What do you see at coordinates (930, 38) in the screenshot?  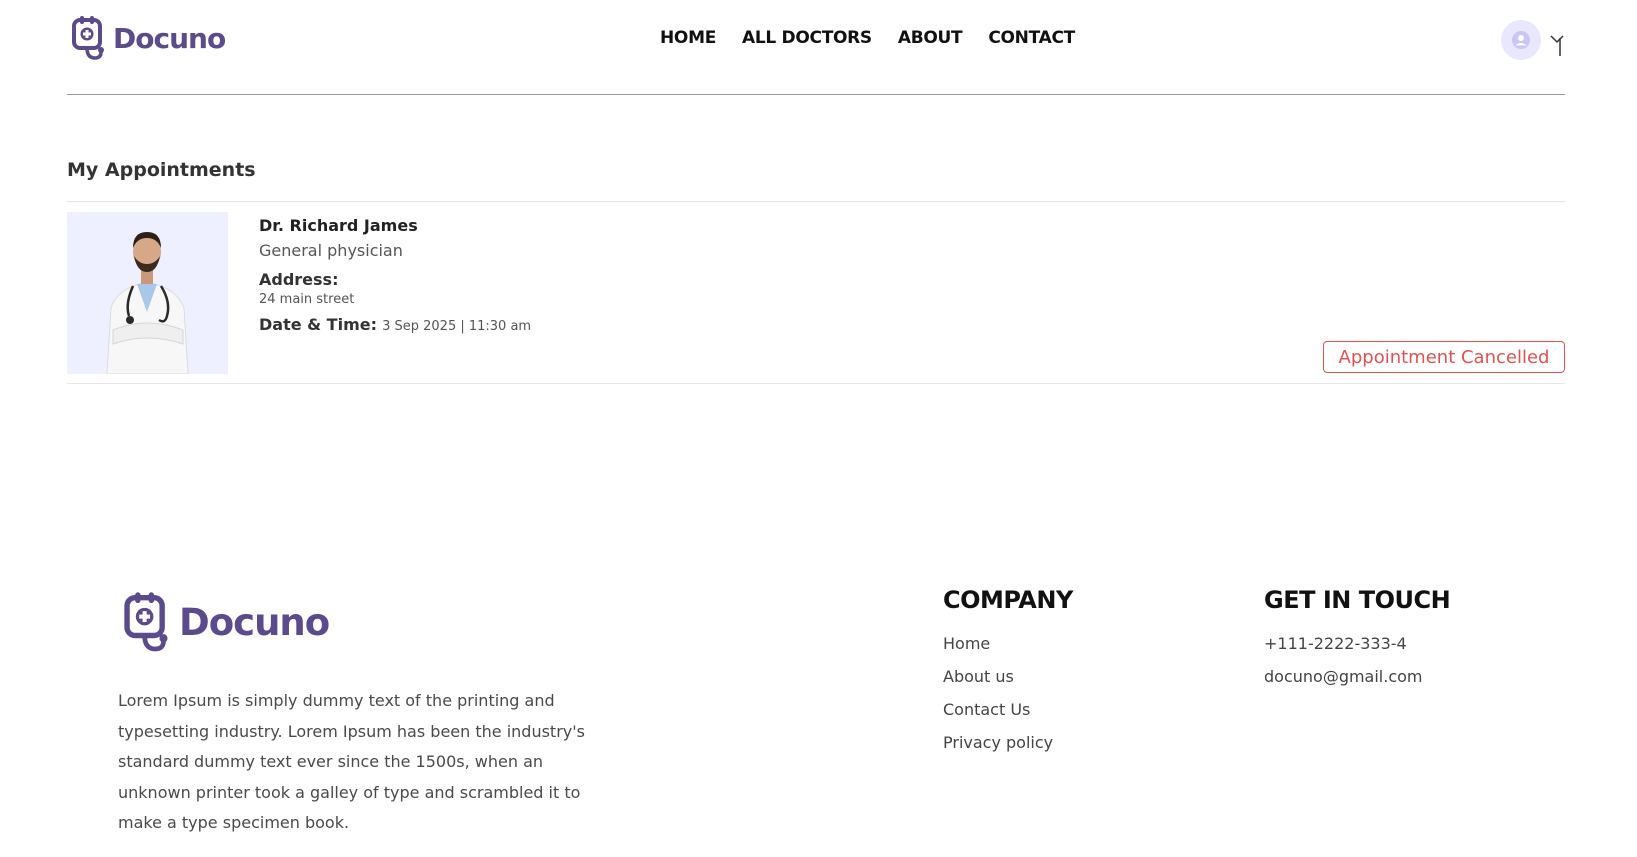 I see `nav-about: ABOUT` at bounding box center [930, 38].